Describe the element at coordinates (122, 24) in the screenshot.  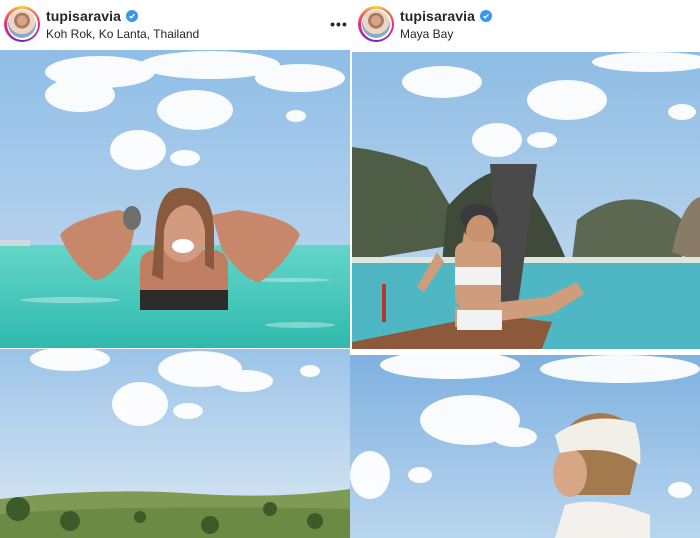
I see `user-meta: tupisaravia Koh Rok, Ko Lanta, Thailand` at that location.